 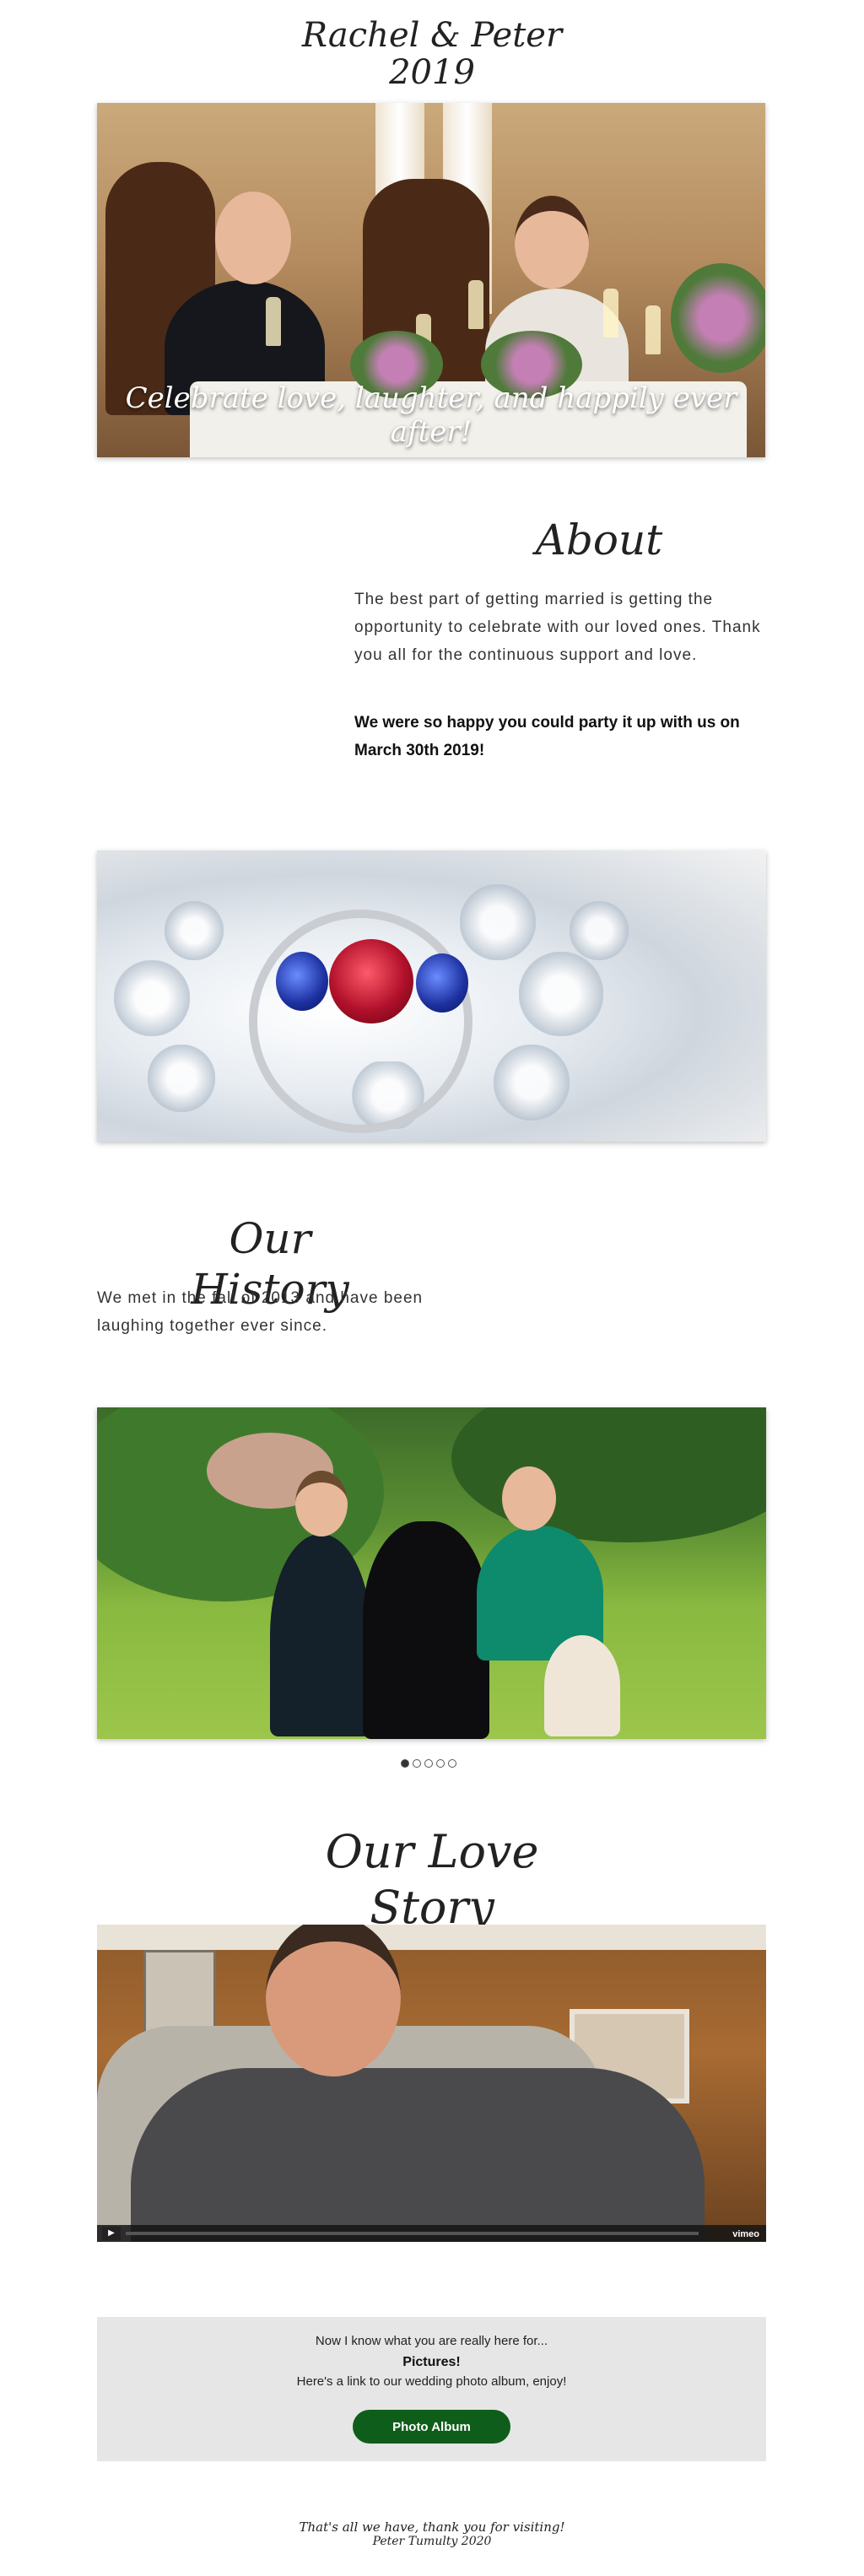 I want to click on flowers, so click(x=718, y=318).